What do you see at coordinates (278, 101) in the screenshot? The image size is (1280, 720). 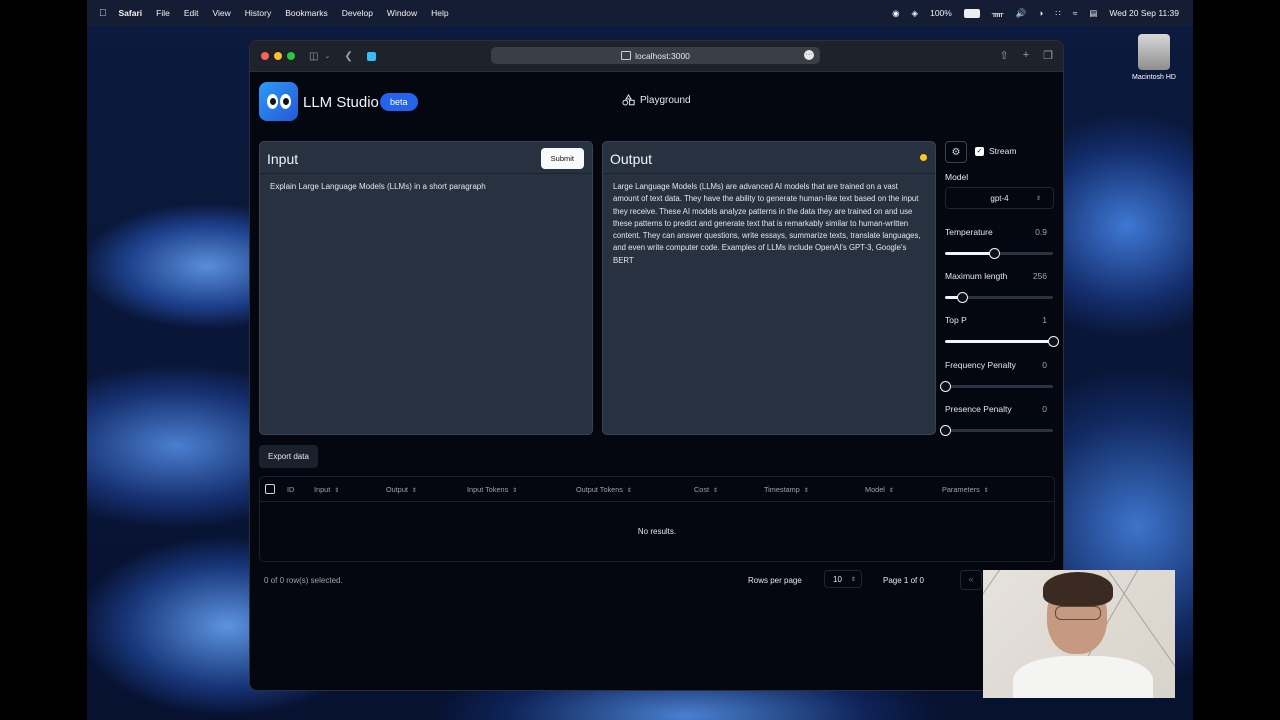 I see `app-logo-icon` at bounding box center [278, 101].